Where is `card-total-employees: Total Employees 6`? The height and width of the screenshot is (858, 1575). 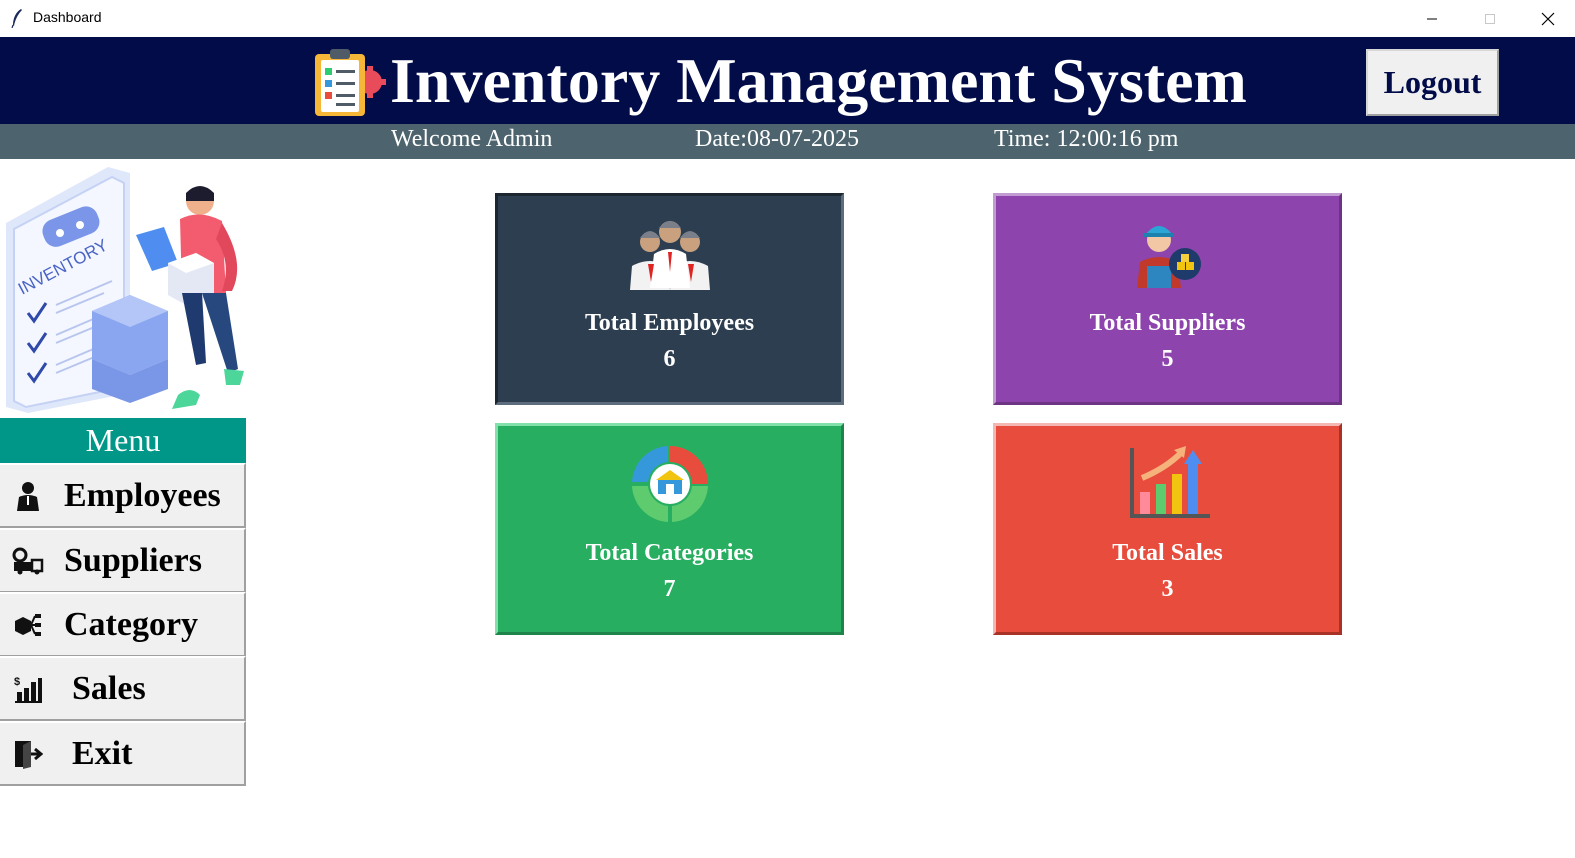
card-total-employees: Total Employees 6 is located at coordinates (669, 299).